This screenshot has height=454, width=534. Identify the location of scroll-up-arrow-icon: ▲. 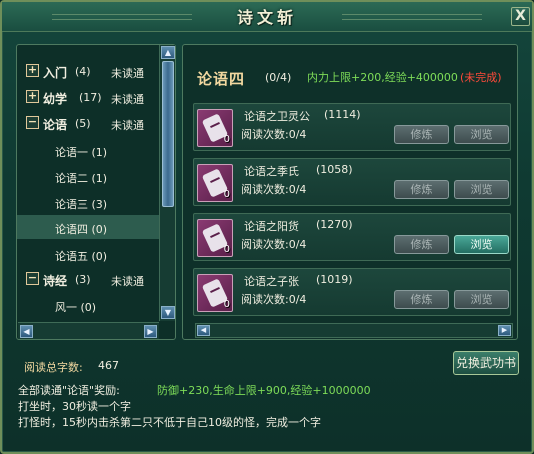
(168, 52).